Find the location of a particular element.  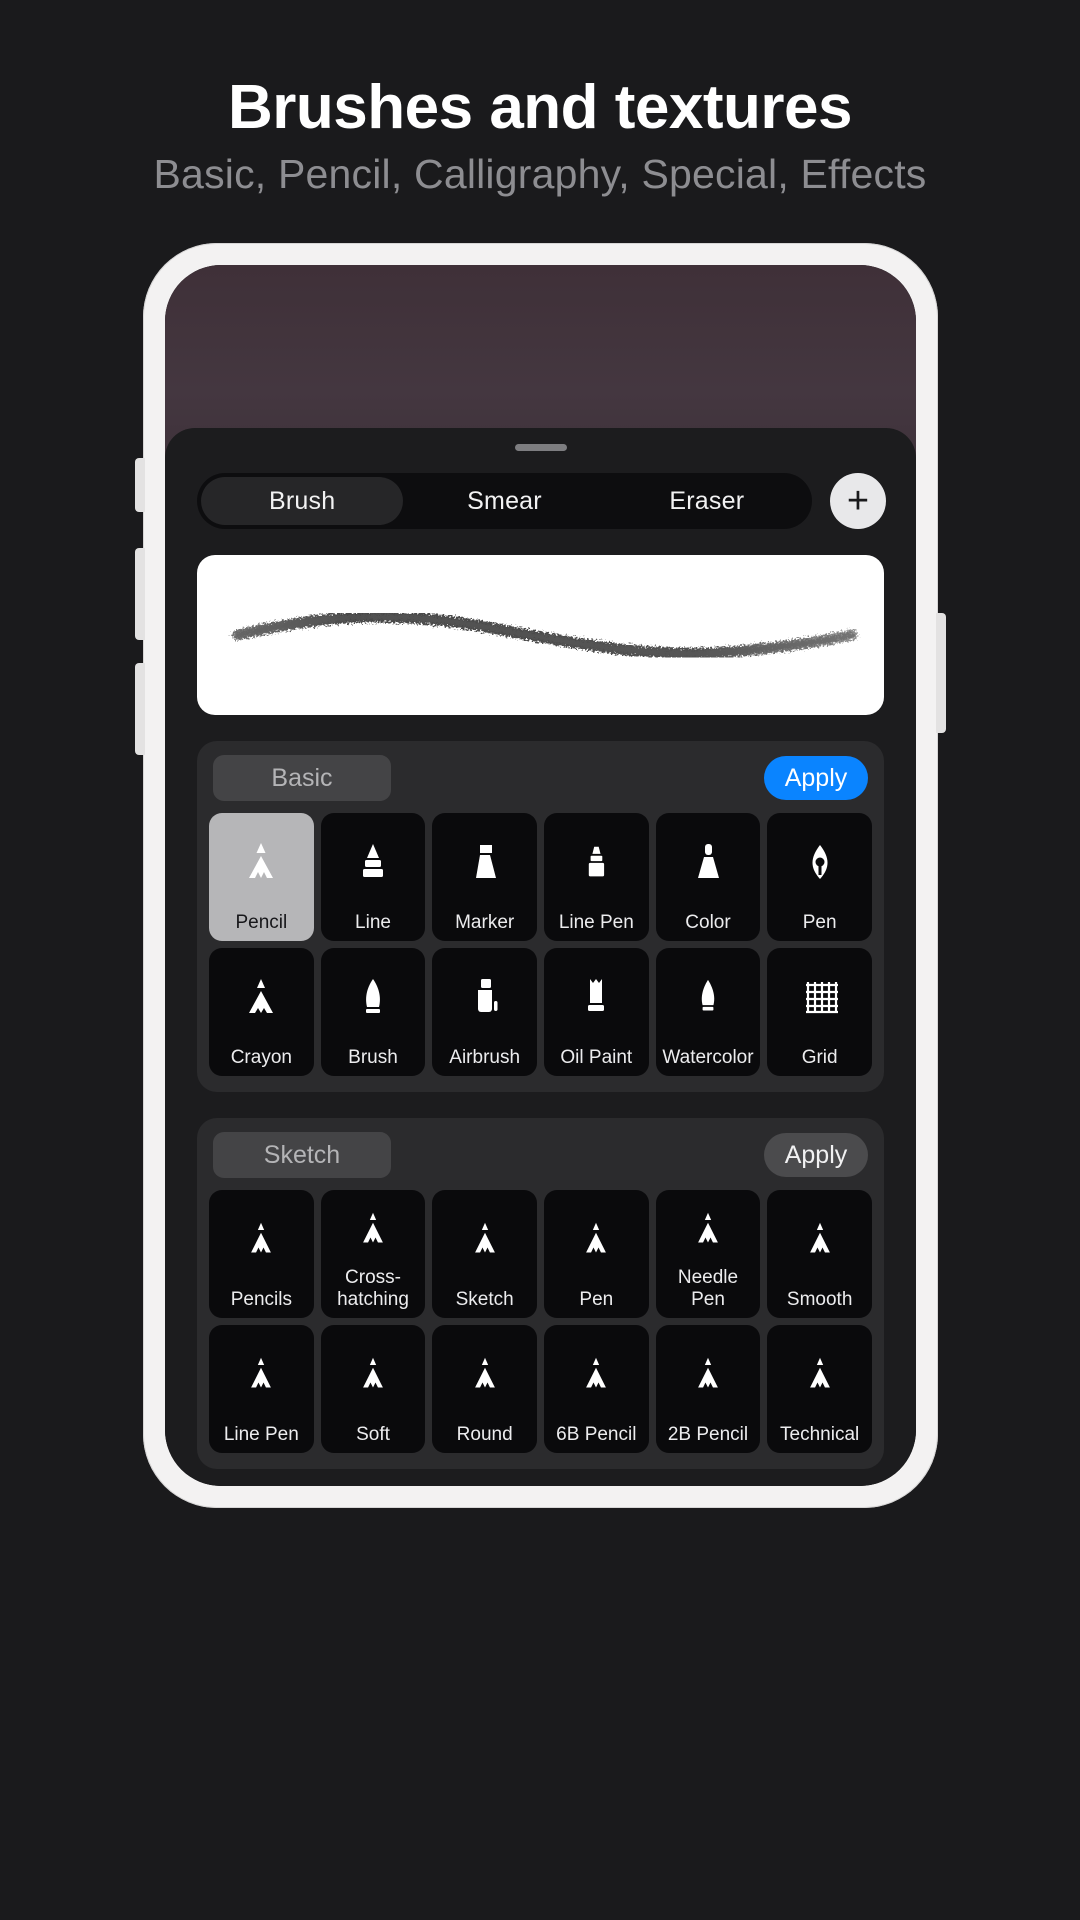

brush-tip-icon is located at coordinates (373, 997).